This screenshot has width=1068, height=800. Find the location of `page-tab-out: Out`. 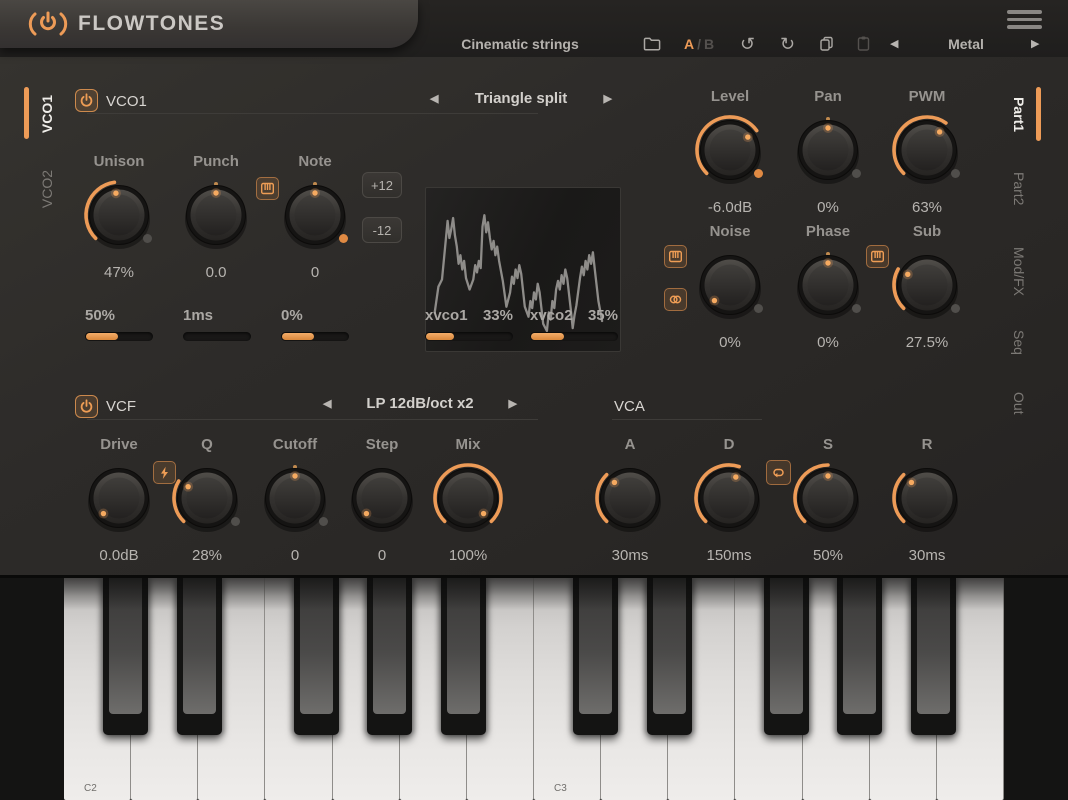

page-tab-out: Out is located at coordinates (1019, 403).